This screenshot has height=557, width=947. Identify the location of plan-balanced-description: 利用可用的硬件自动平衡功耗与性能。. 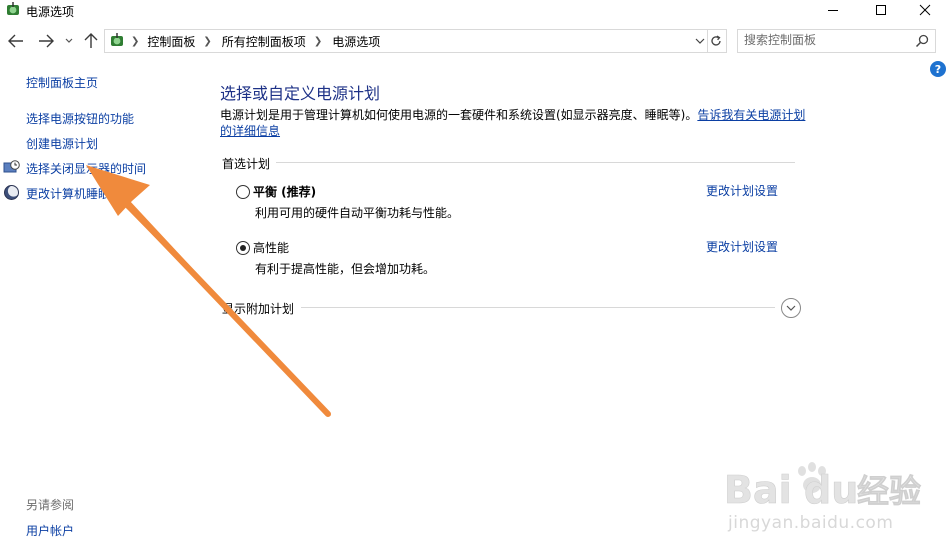
(357, 213).